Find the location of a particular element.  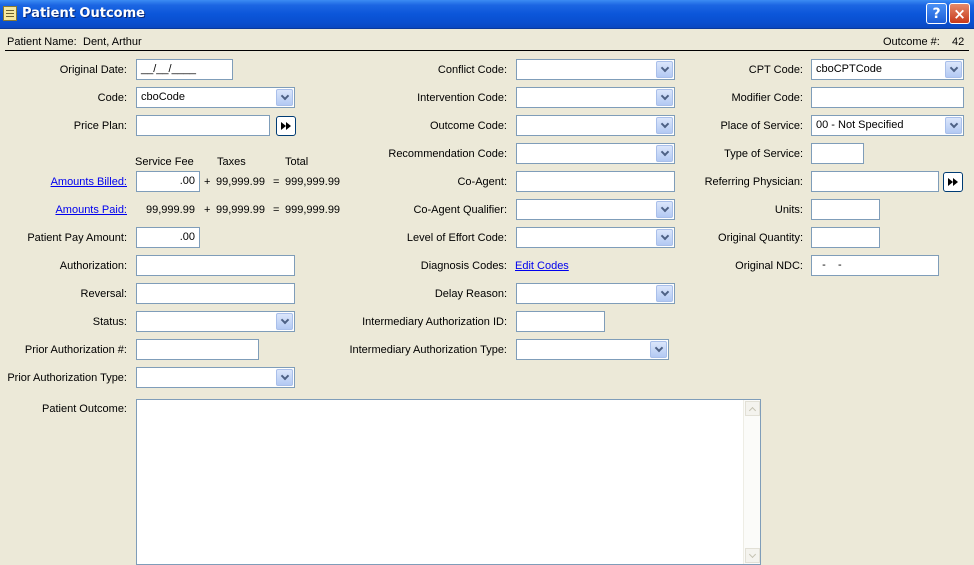

header-divider is located at coordinates (487, 50).